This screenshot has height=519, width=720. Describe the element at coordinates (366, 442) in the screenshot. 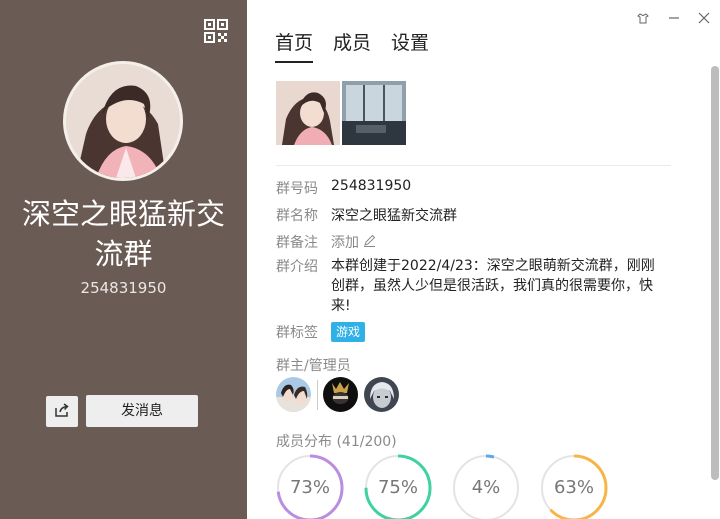

I see `distribution-count: (41/200)` at that location.